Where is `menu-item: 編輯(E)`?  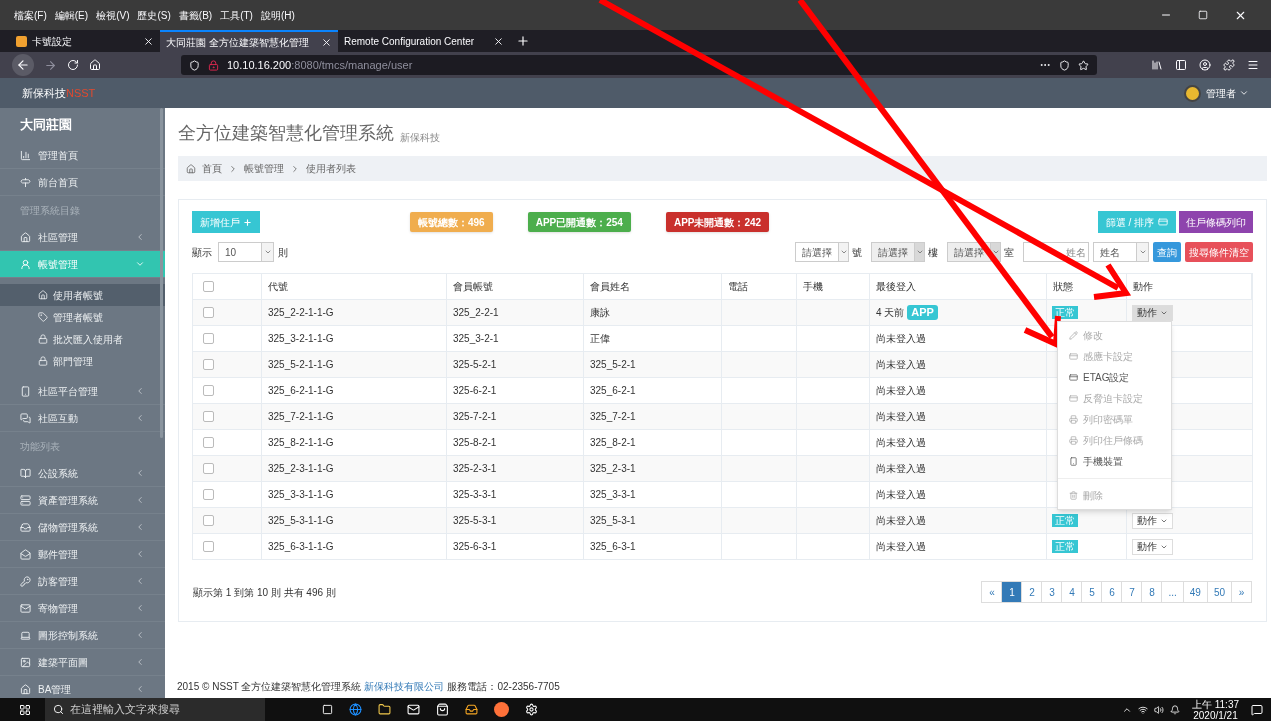 menu-item: 編輯(E) is located at coordinates (71, 15).